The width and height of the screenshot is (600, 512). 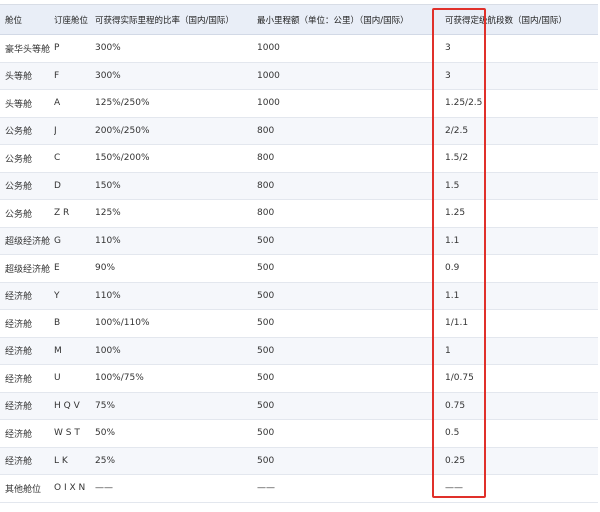 I want to click on table-row: 豪华头等舱 P 300% 1000 3, so click(x=299, y=49).